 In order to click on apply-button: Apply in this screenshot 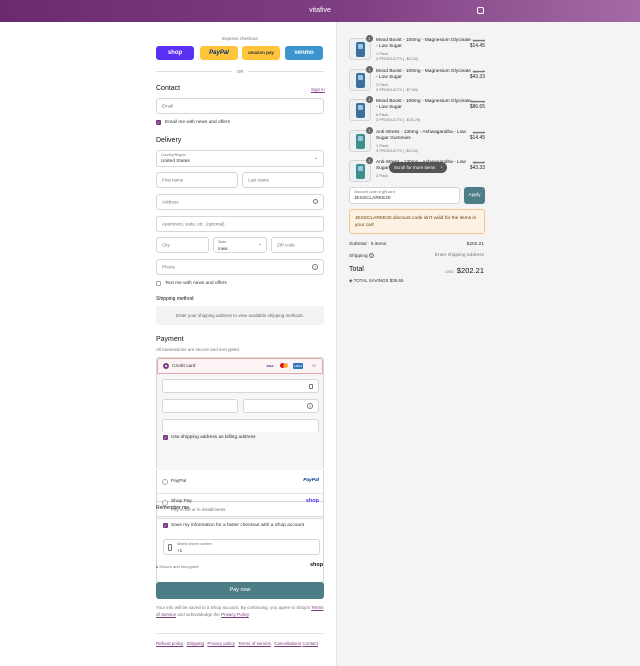, I will do `click(474, 195)`.